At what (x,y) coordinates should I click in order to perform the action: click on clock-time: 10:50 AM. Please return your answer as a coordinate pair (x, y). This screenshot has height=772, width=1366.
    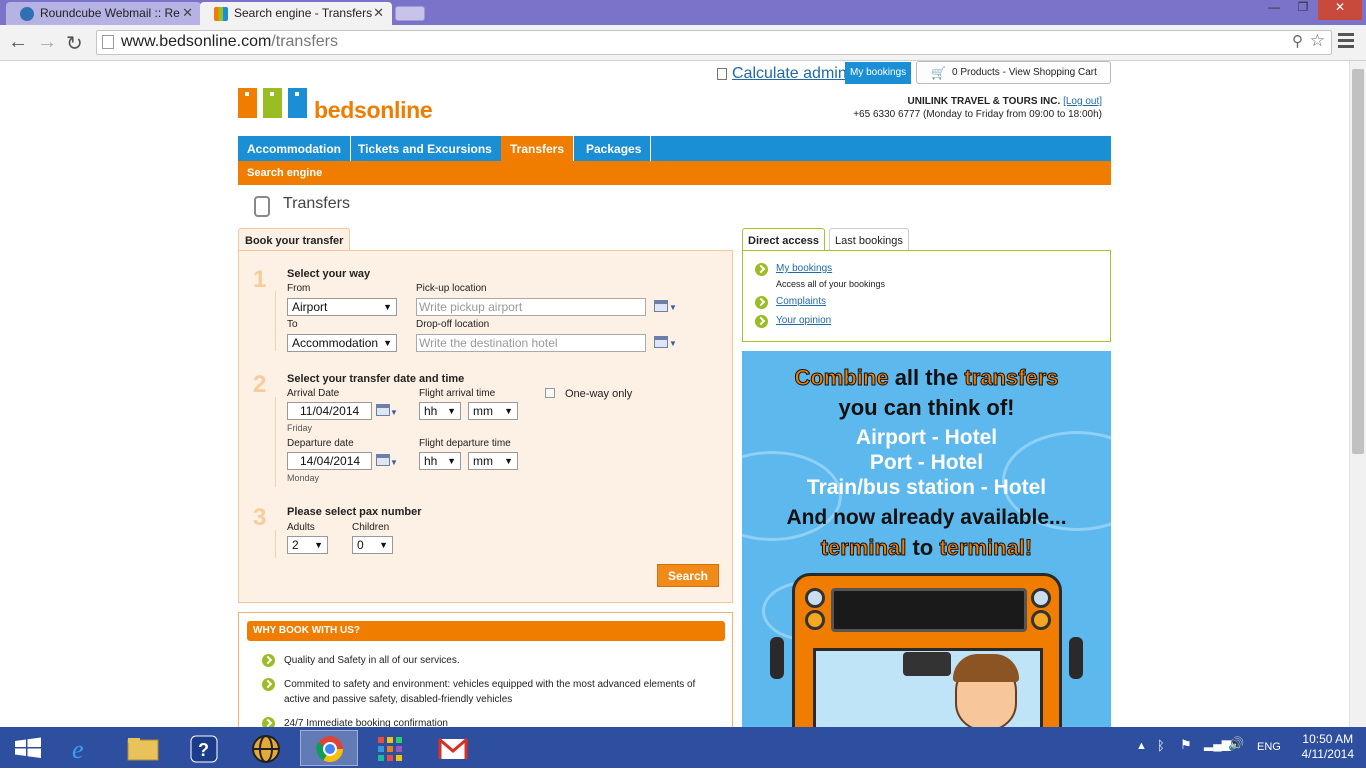
    Looking at the image, I should click on (1328, 739).